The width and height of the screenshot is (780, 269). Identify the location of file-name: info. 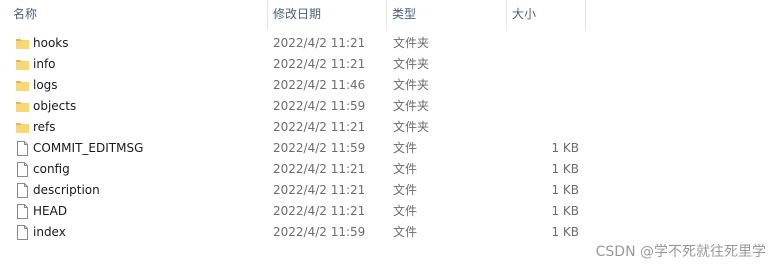
(44, 64).